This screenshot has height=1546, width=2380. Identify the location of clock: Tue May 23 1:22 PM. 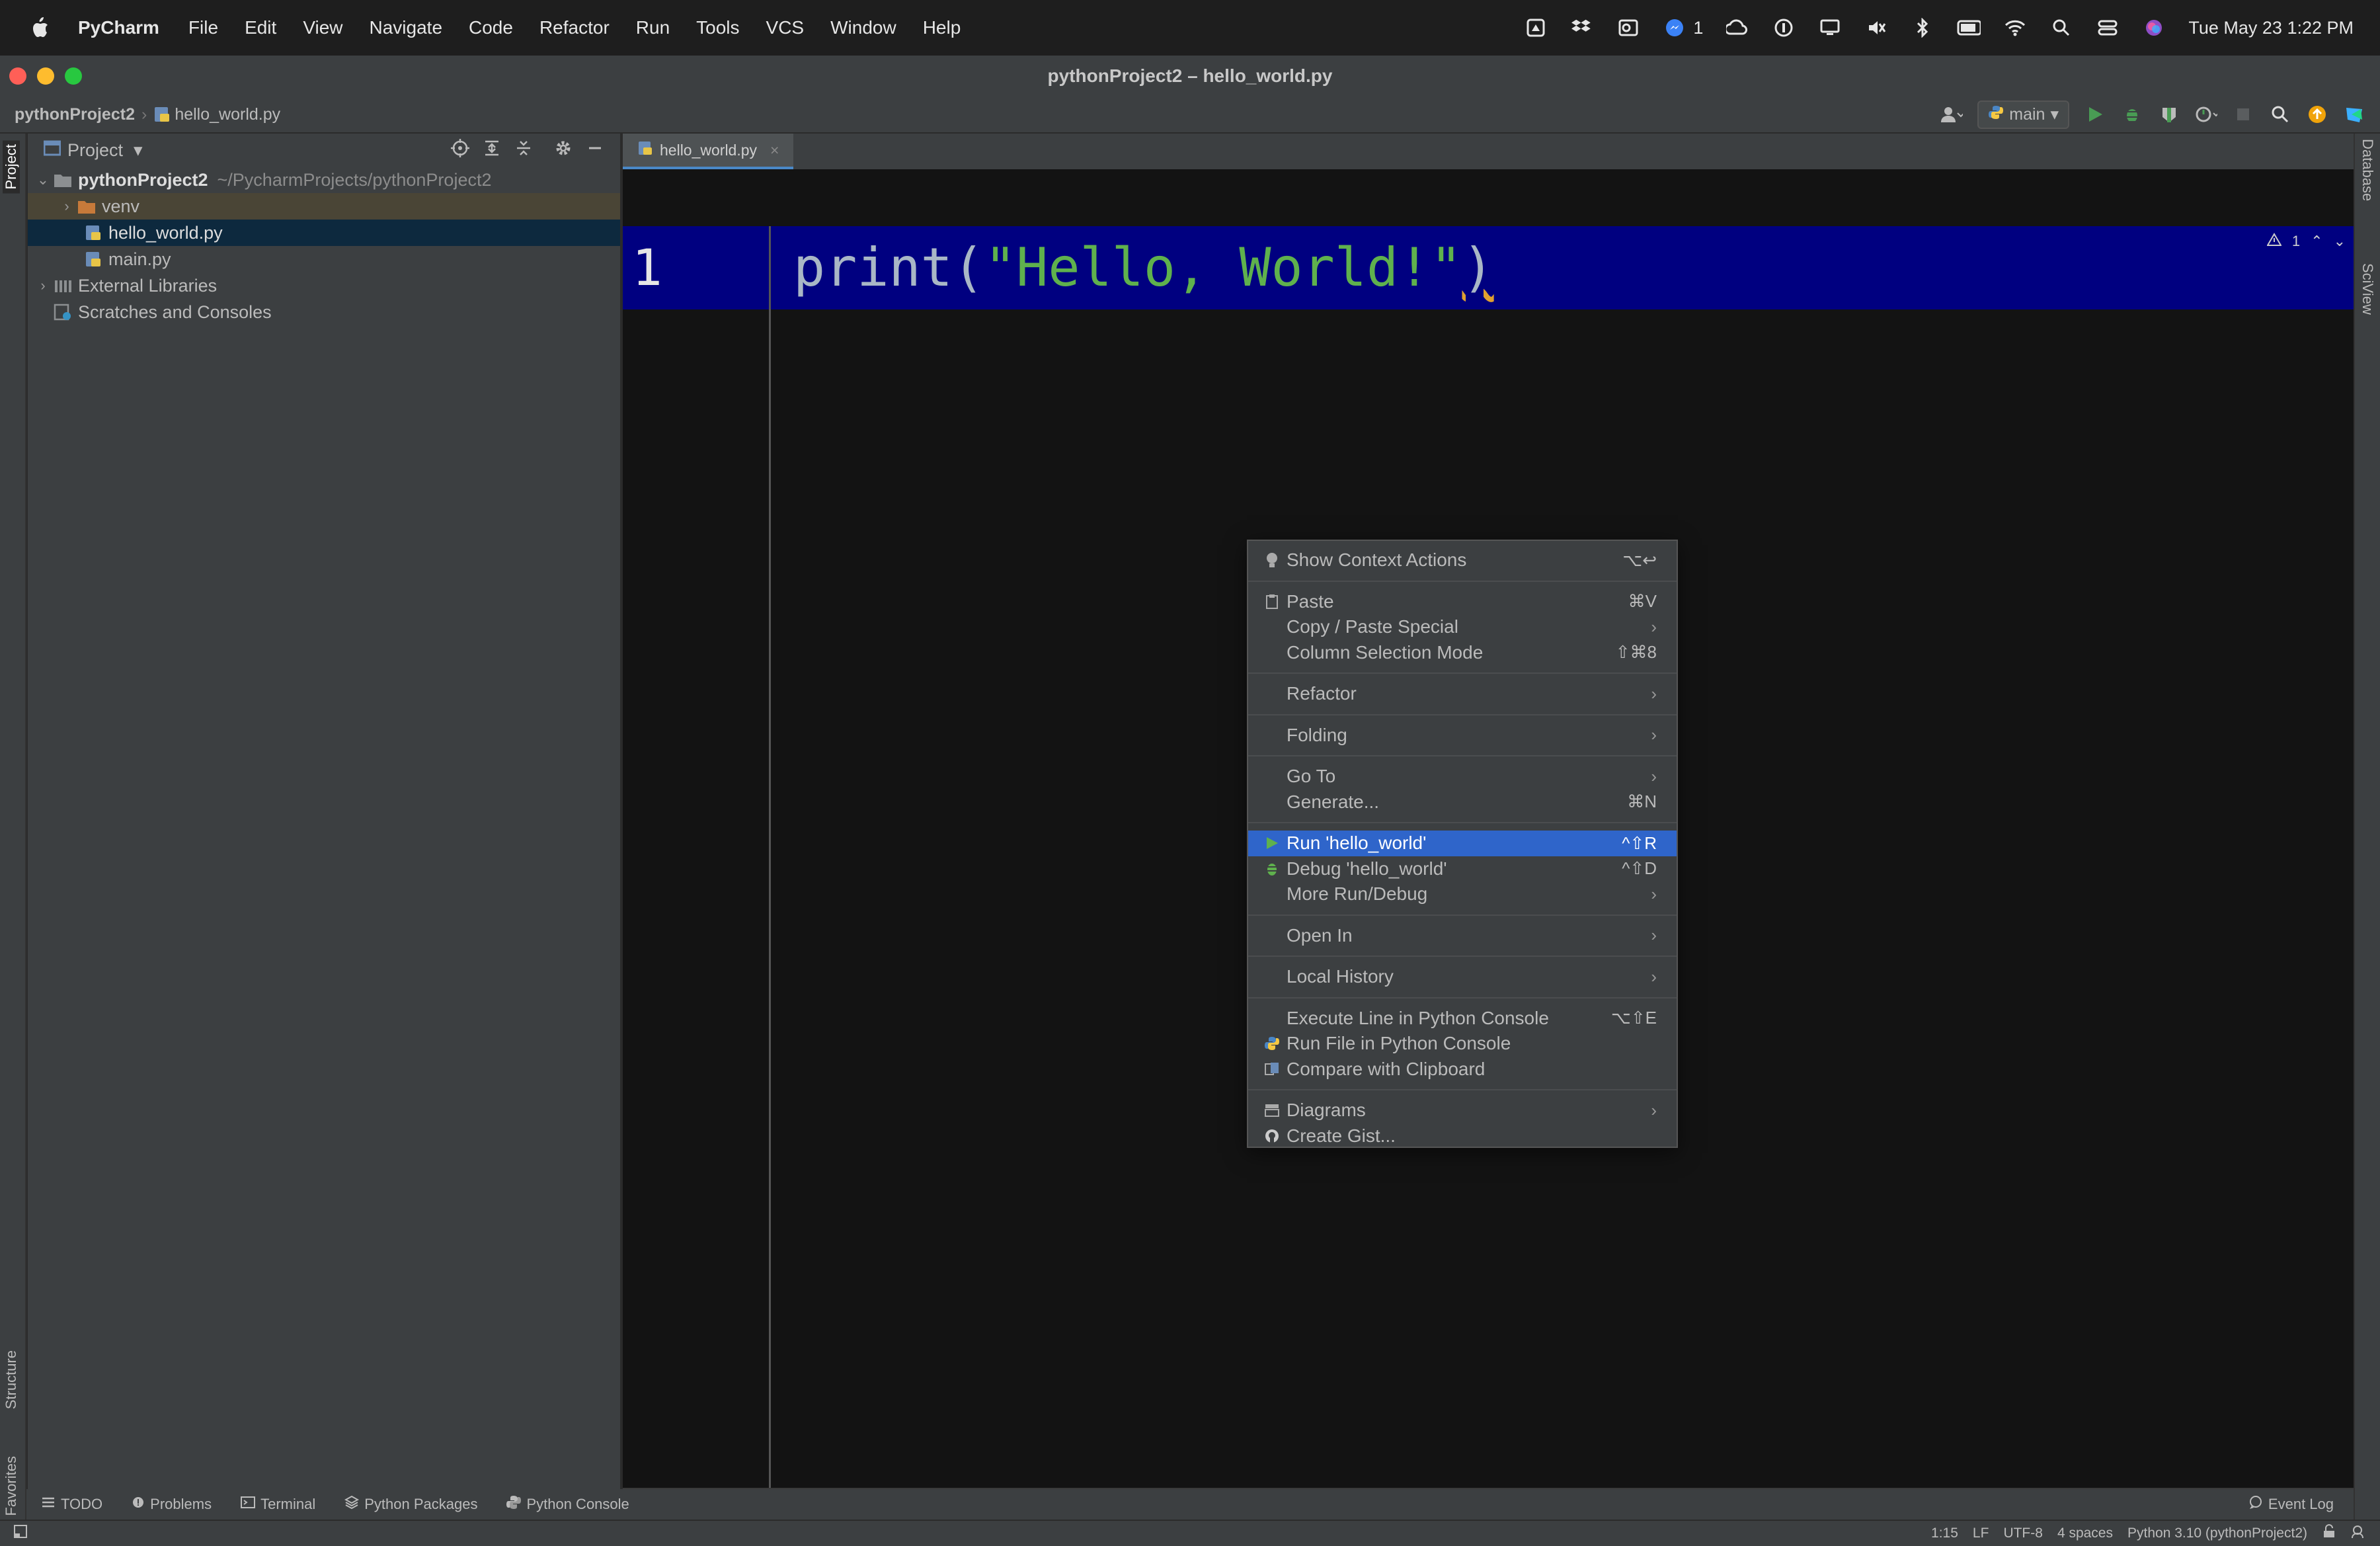
(2271, 28).